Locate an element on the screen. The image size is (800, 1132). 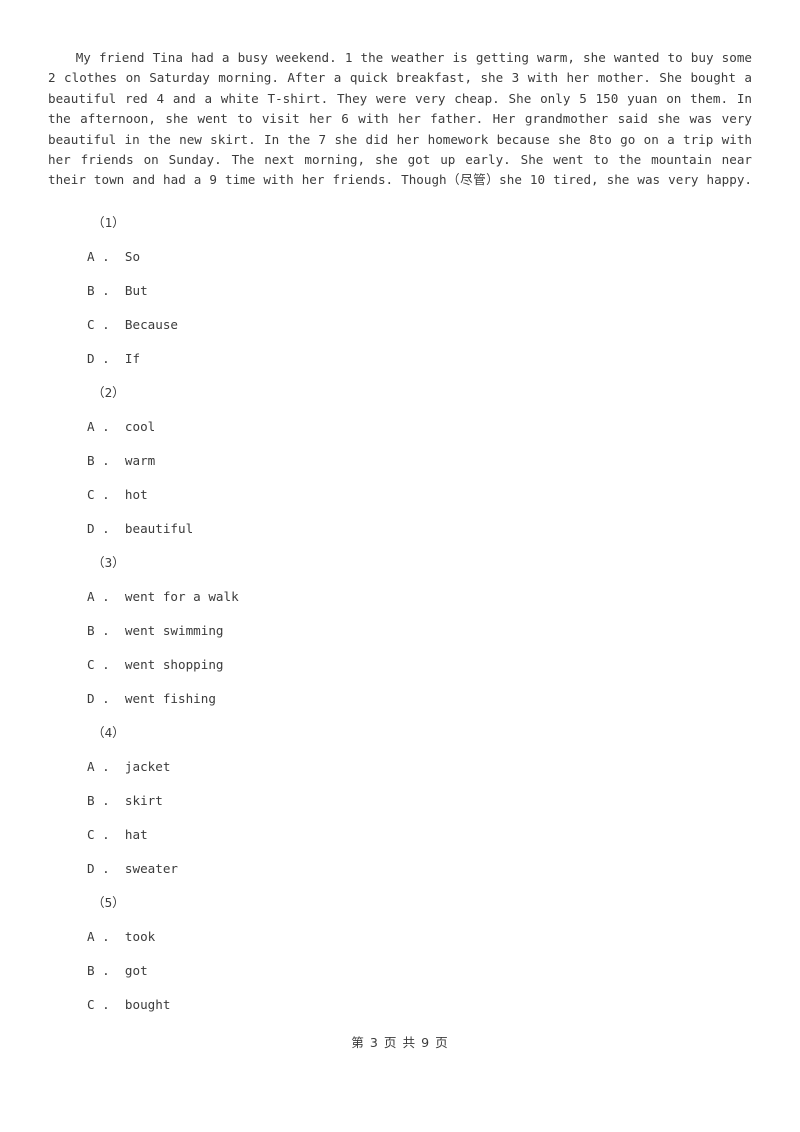
option-text: sweater is located at coordinates (151, 868).